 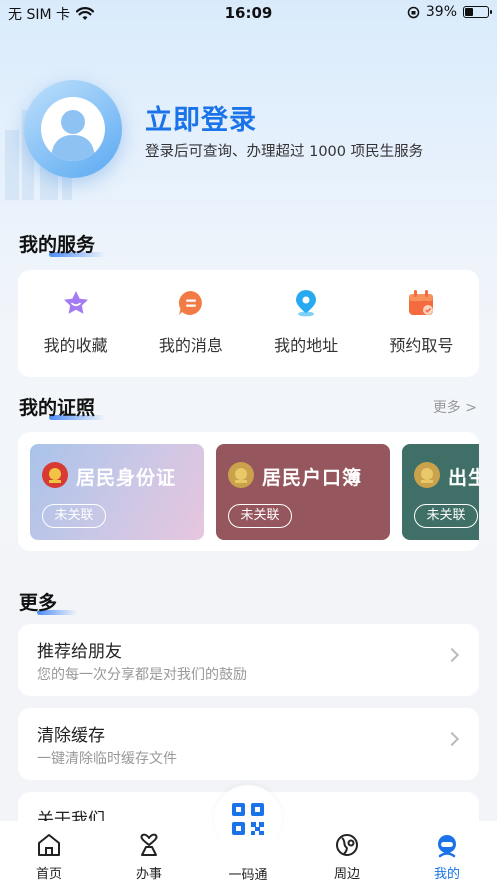 I want to click on tab-nearby: 周边, so click(x=347, y=856).